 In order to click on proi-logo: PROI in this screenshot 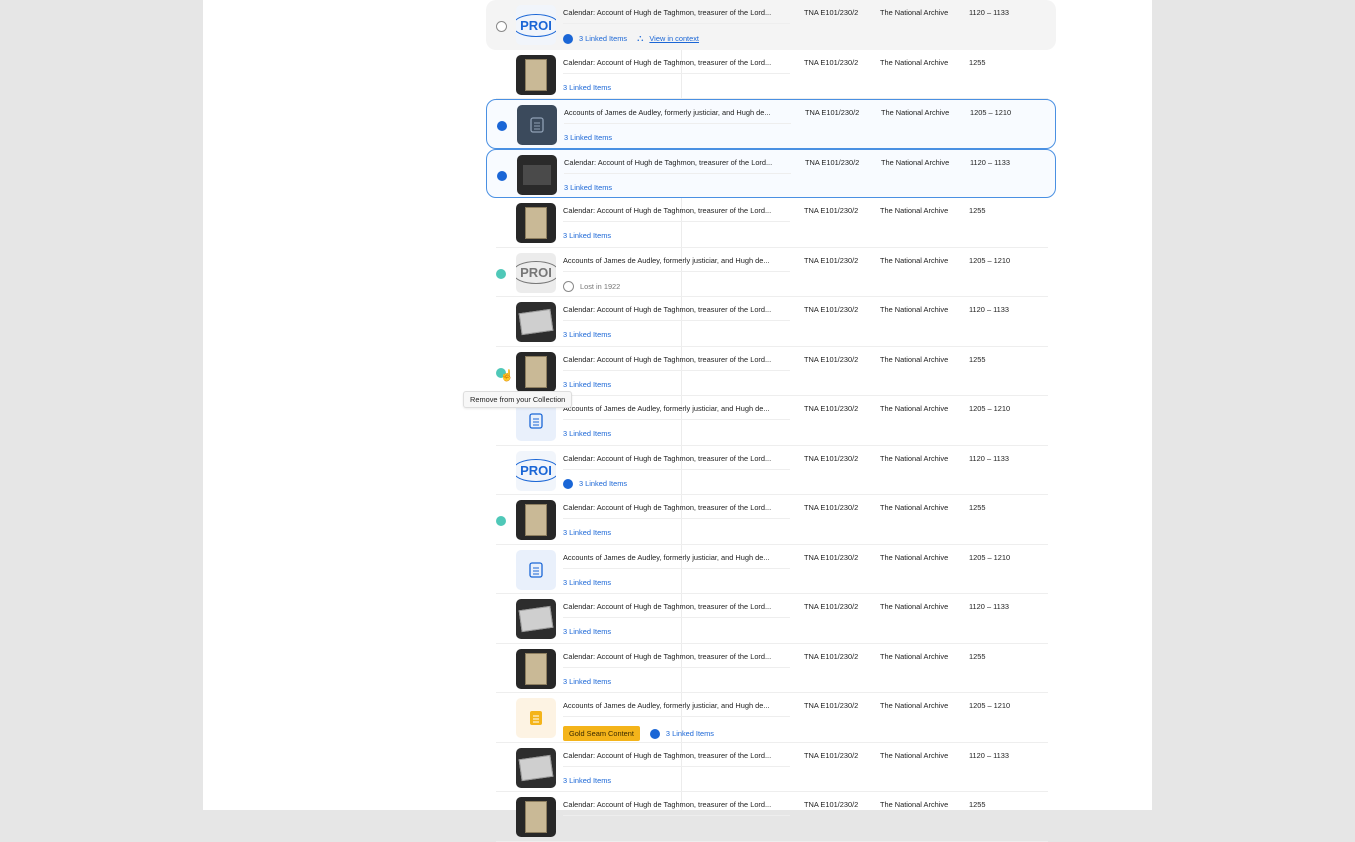, I will do `click(536, 272)`.